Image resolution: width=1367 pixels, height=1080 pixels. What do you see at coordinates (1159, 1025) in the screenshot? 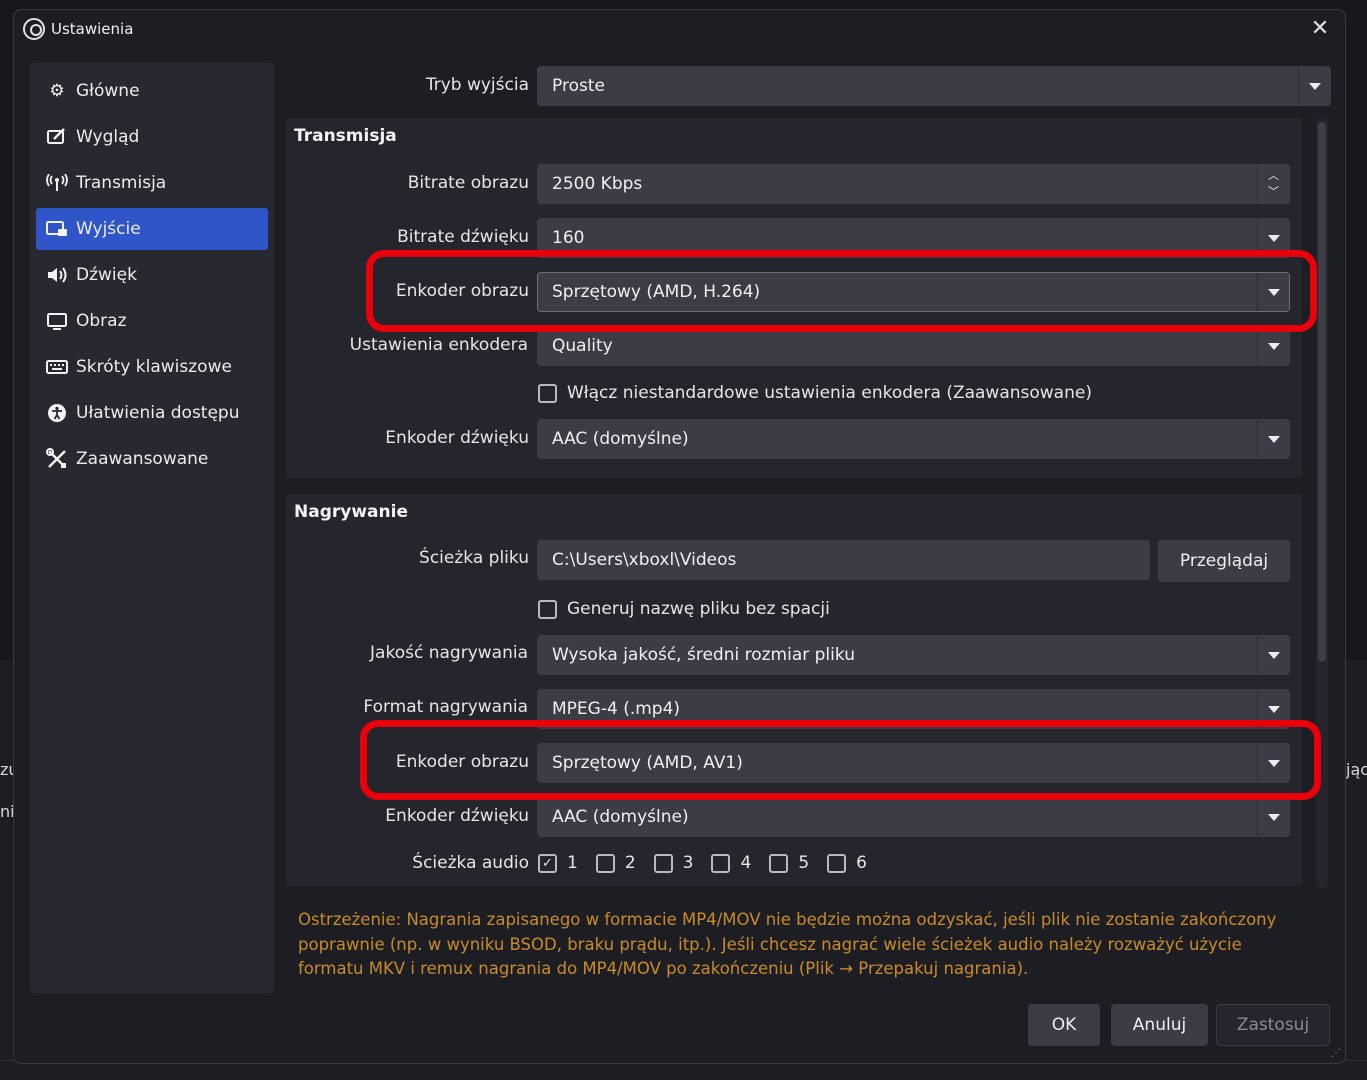
I see `cancel-button: Anuluj` at bounding box center [1159, 1025].